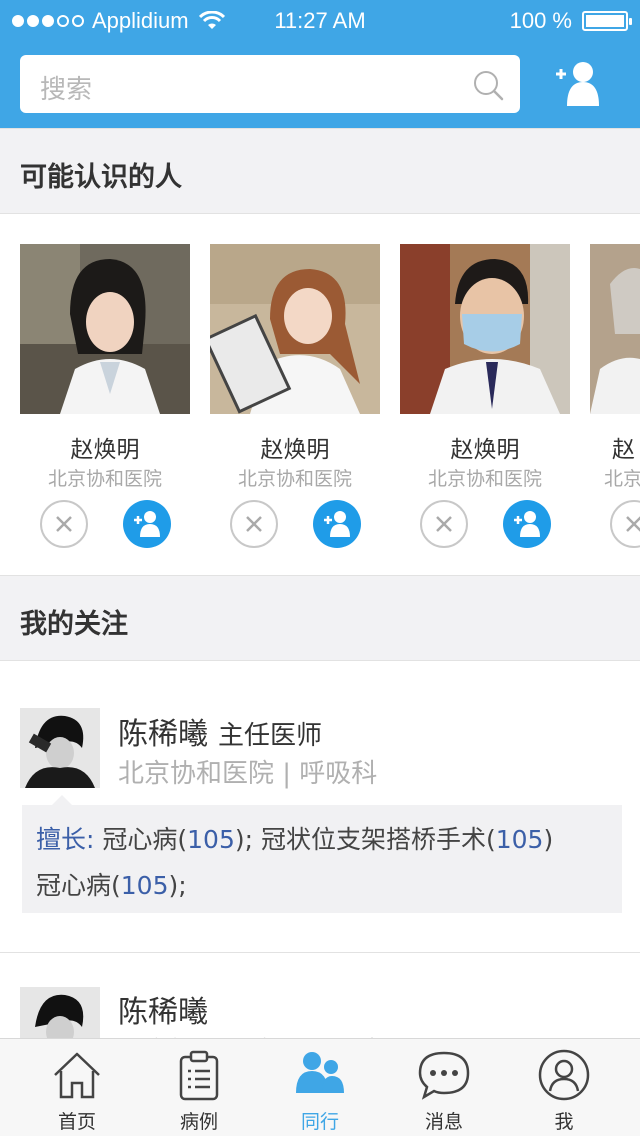 The height and width of the screenshot is (1136, 640). I want to click on tab-label: 病例, so click(198, 1122).